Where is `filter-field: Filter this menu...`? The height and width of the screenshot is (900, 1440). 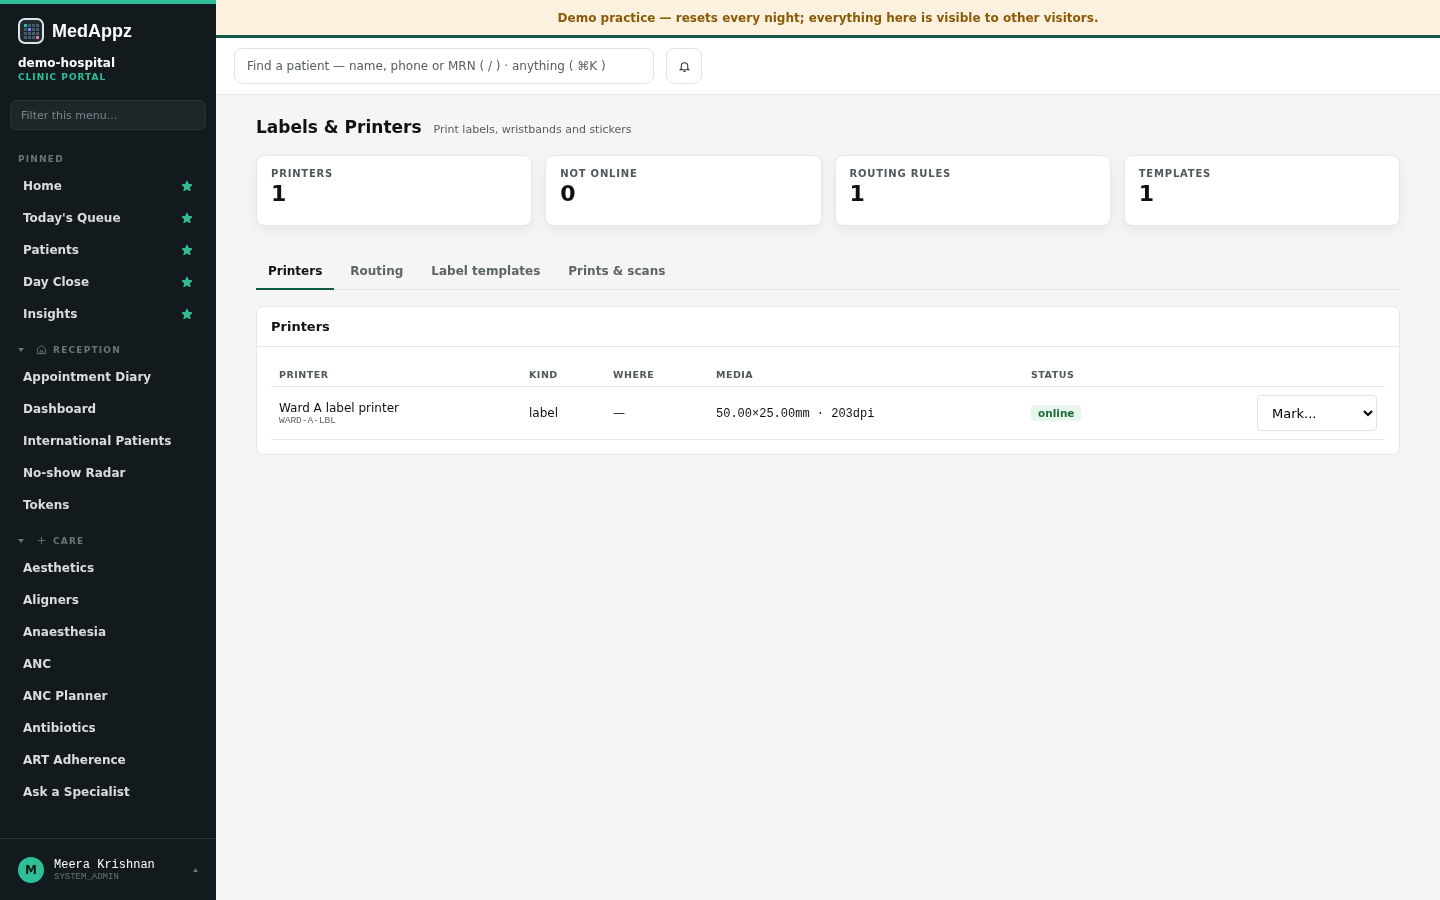
filter-field: Filter this menu... is located at coordinates (108, 115).